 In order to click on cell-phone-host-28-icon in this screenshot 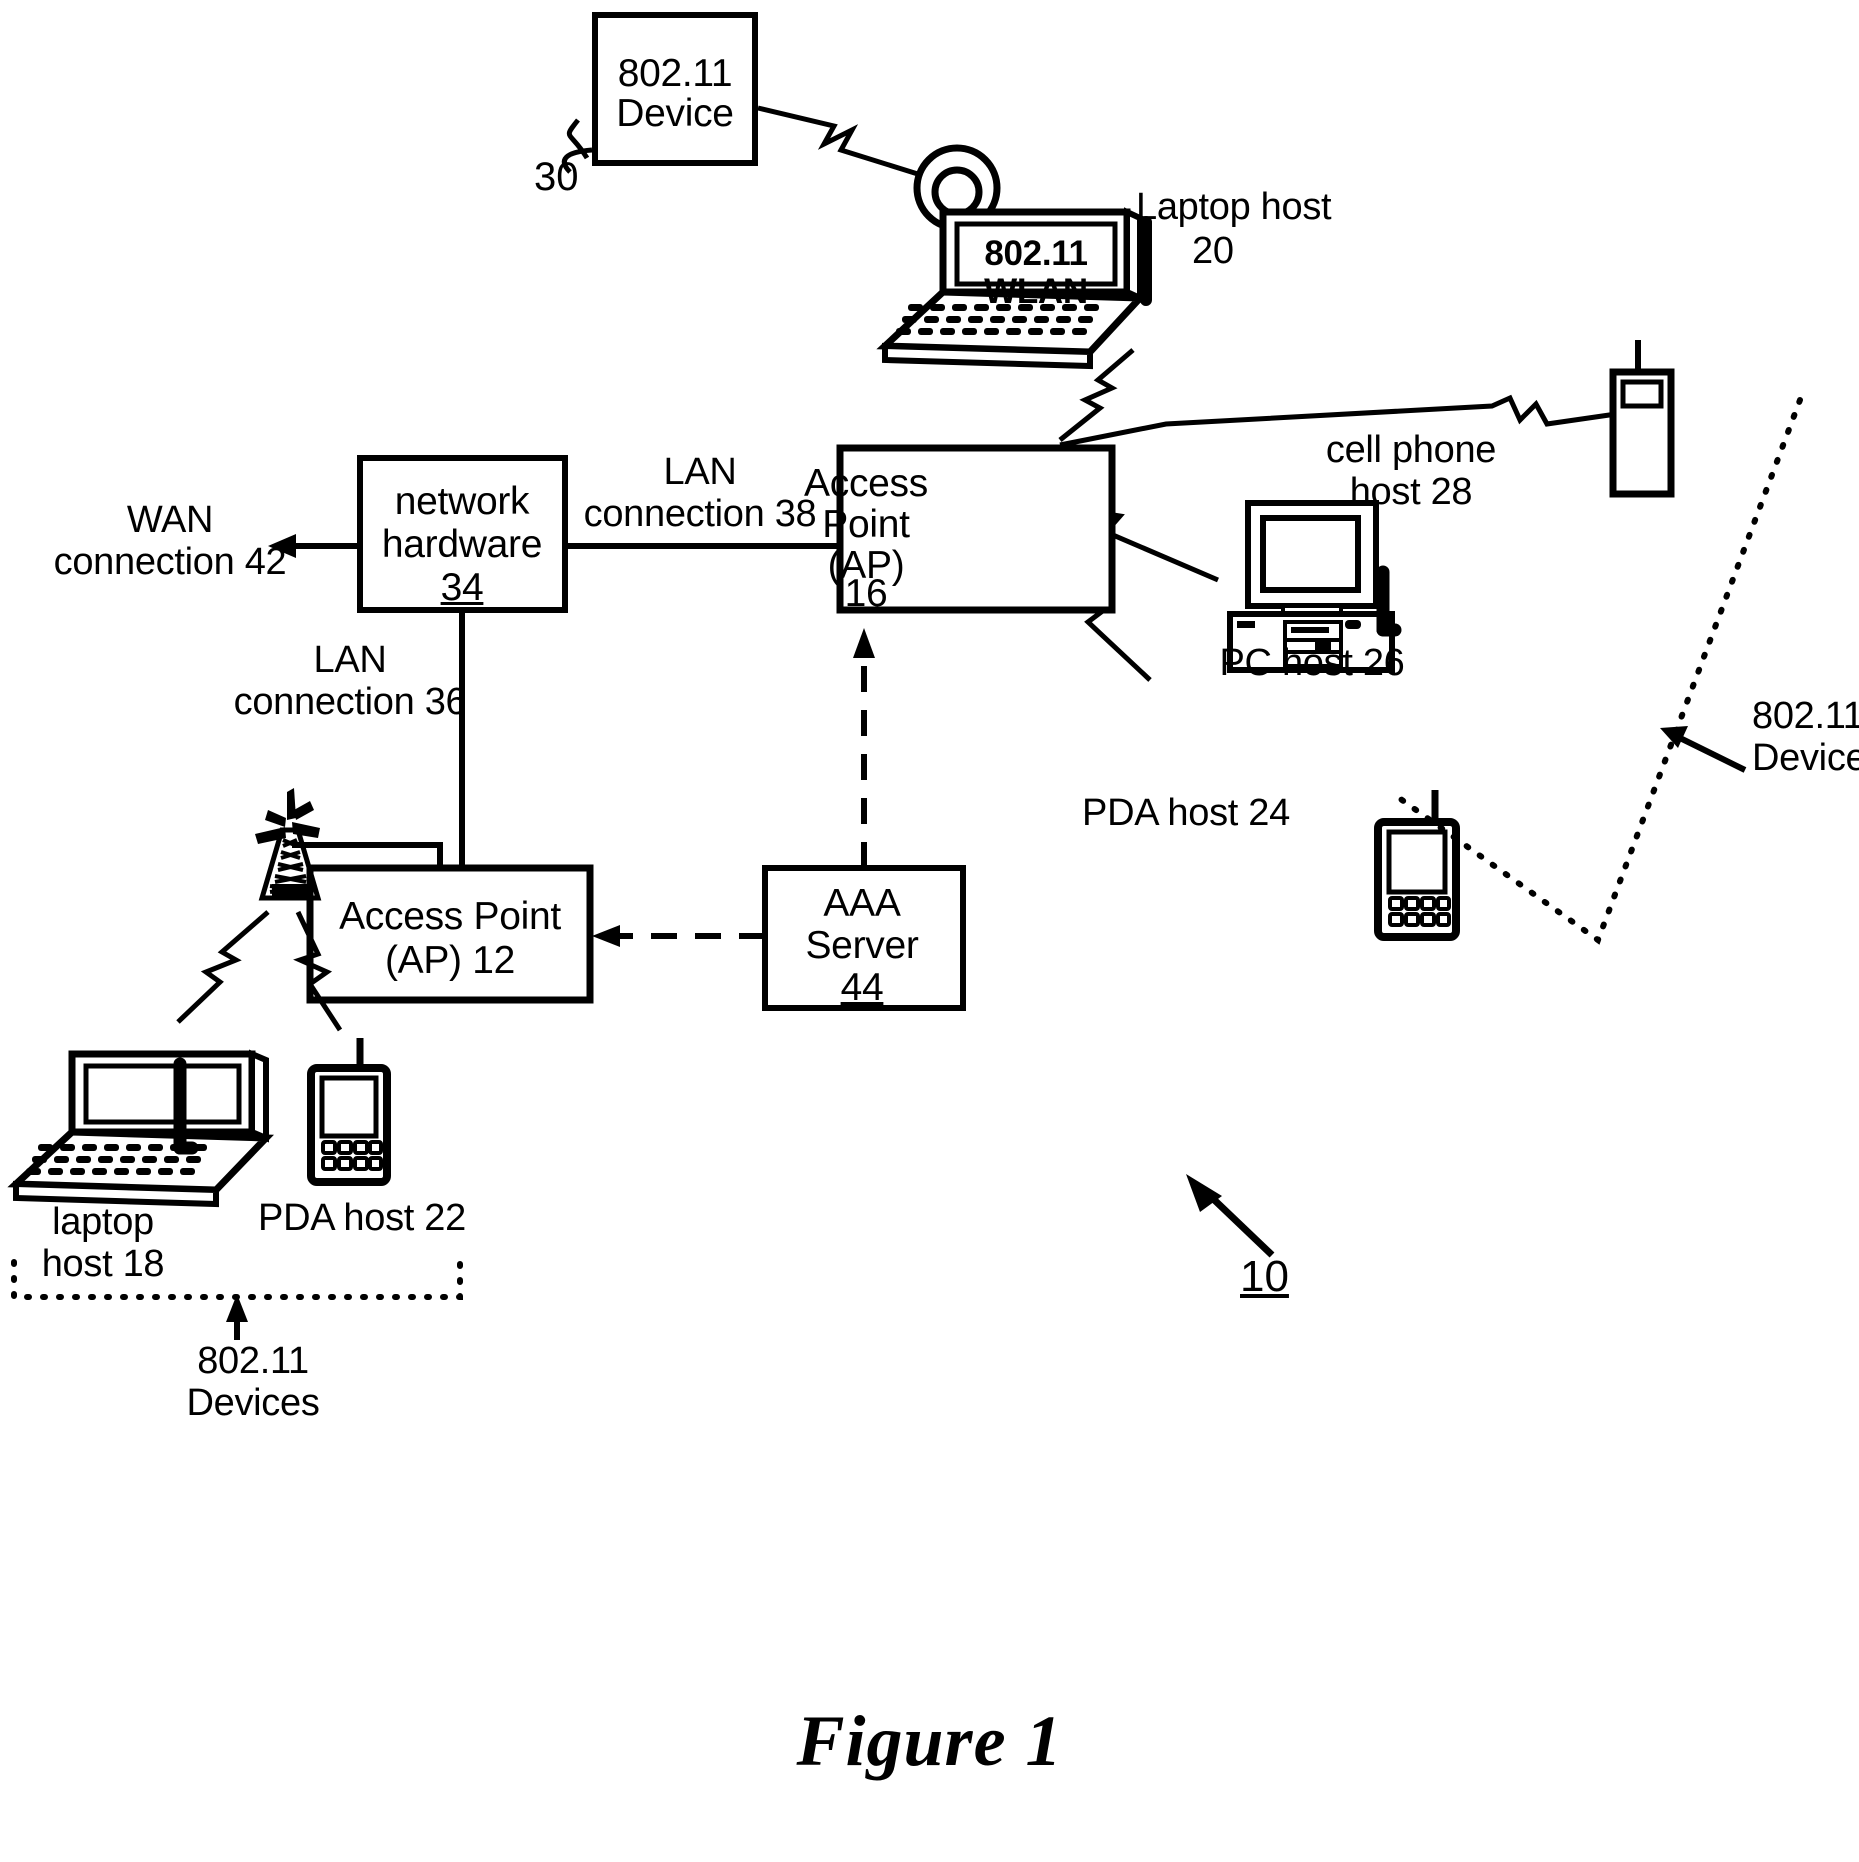, I will do `click(1642, 419)`.